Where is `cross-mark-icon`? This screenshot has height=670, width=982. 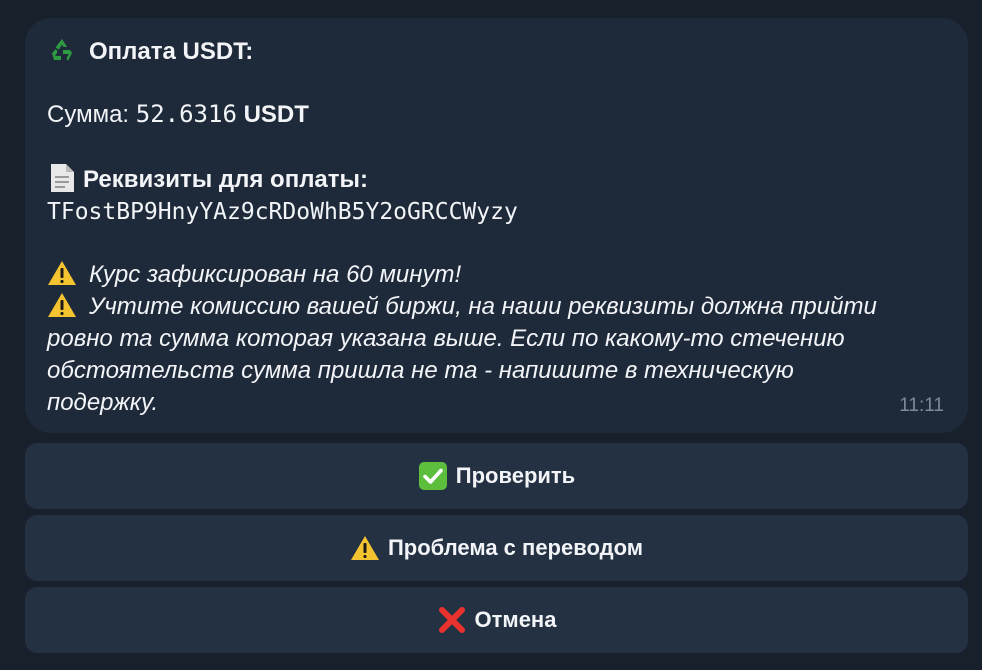
cross-mark-icon is located at coordinates (451, 620).